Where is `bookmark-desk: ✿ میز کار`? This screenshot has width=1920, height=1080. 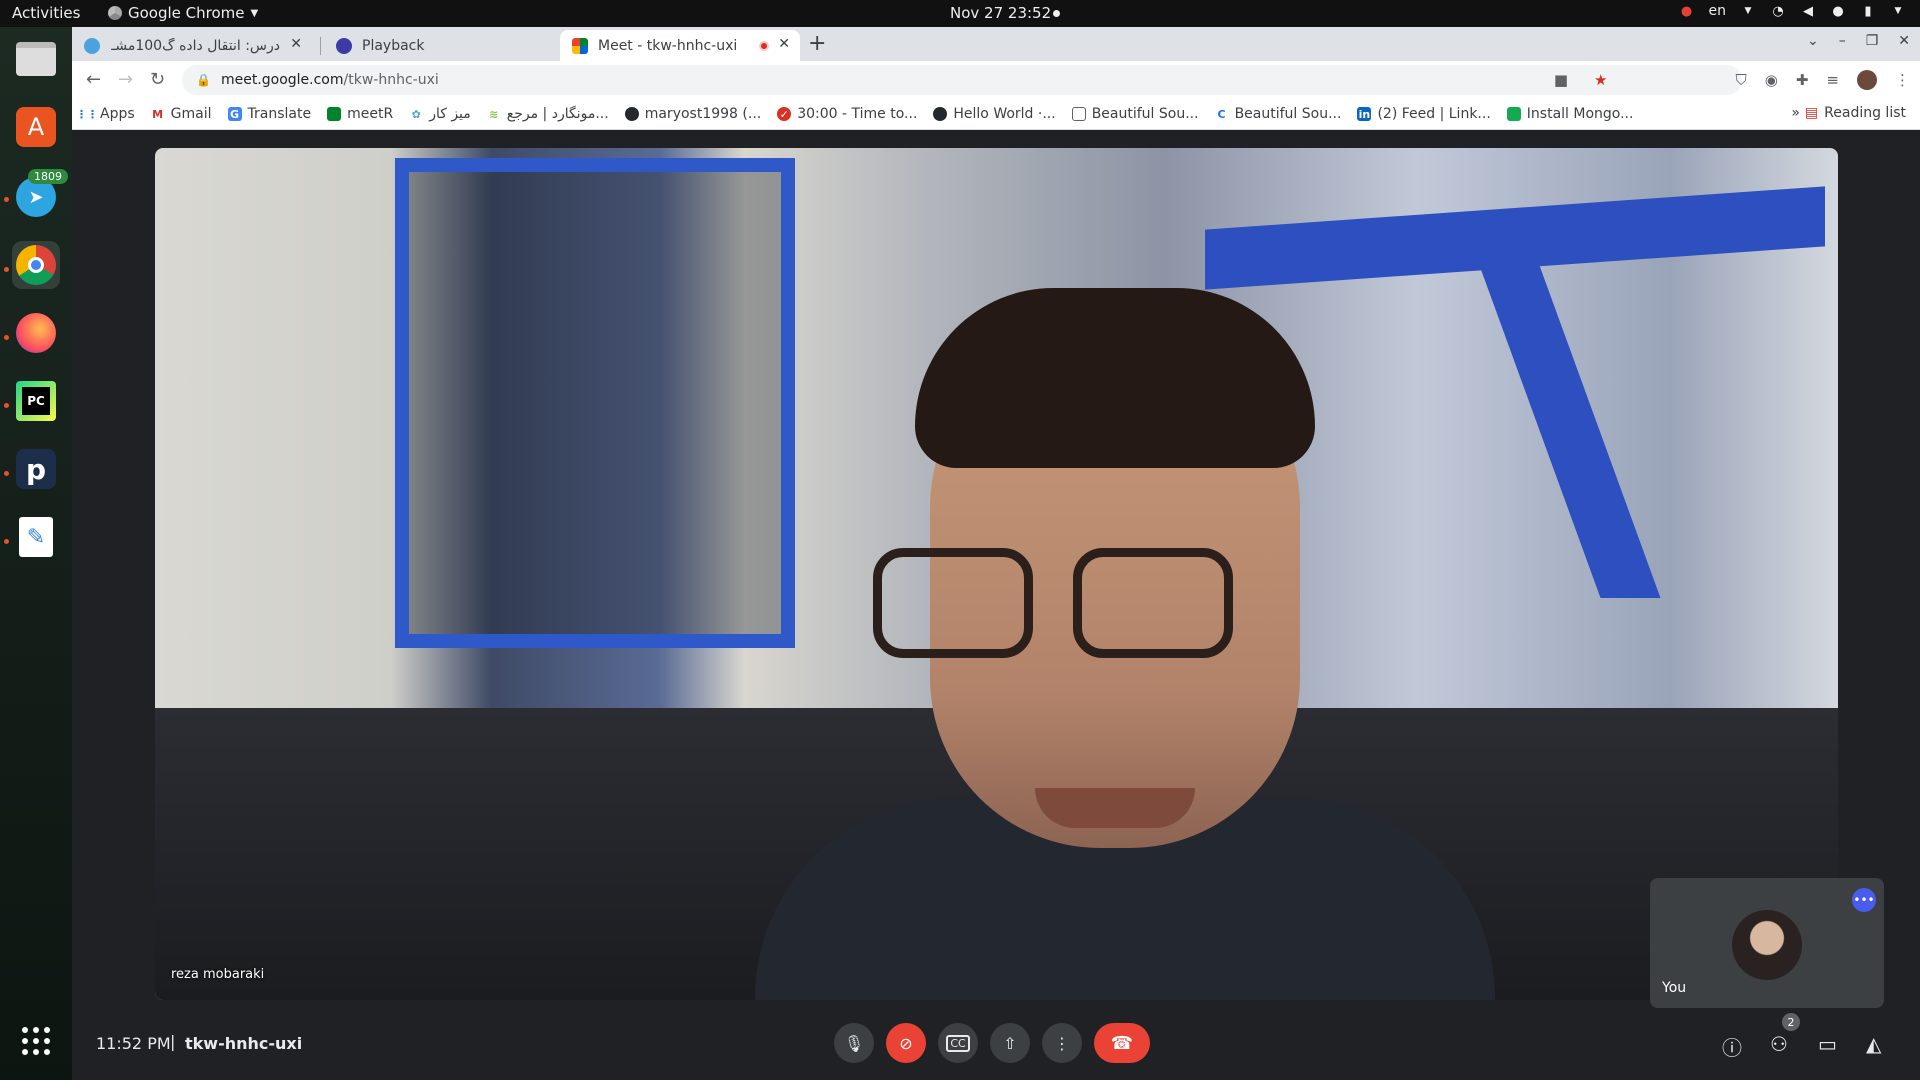 bookmark-desk: ✿ میز کار is located at coordinates (440, 114).